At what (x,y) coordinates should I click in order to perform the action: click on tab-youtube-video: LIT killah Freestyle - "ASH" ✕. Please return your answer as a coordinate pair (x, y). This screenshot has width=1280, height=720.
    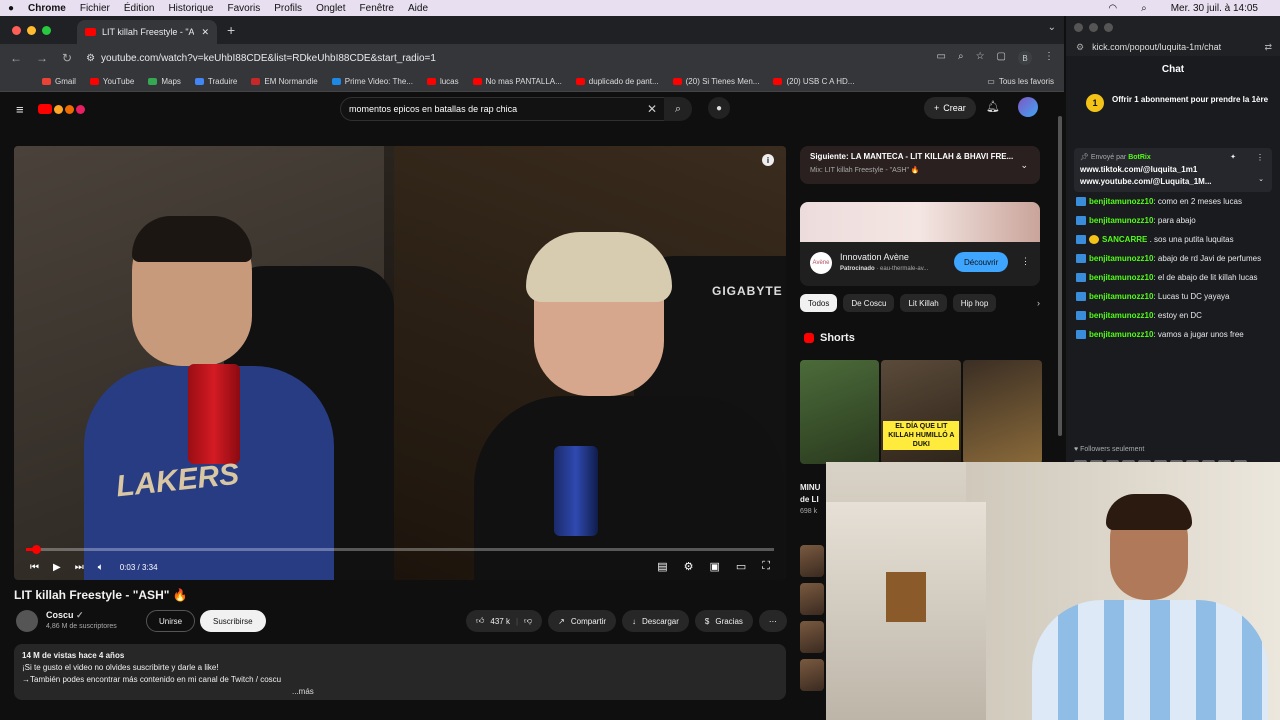
    Looking at the image, I should click on (147, 32).